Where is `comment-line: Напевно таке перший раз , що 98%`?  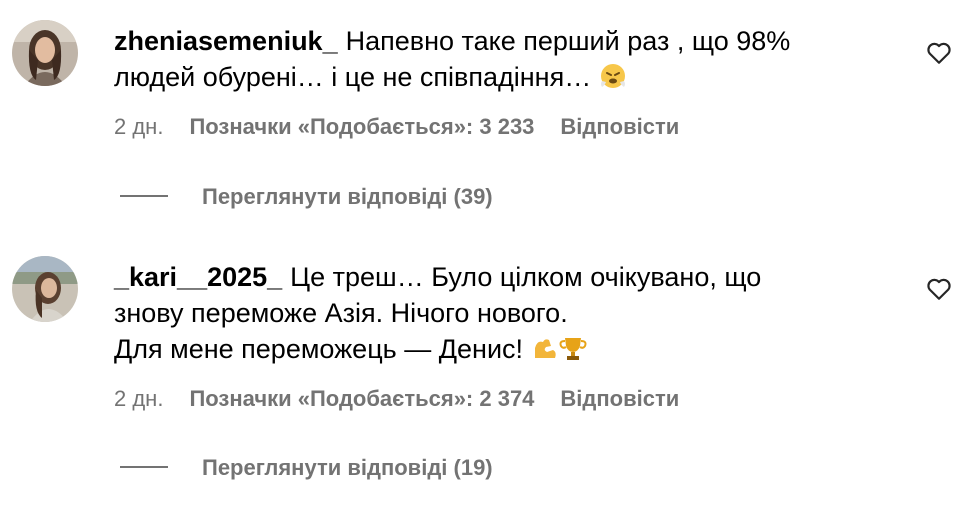 comment-line: Напевно таке перший раз , що 98% is located at coordinates (568, 41).